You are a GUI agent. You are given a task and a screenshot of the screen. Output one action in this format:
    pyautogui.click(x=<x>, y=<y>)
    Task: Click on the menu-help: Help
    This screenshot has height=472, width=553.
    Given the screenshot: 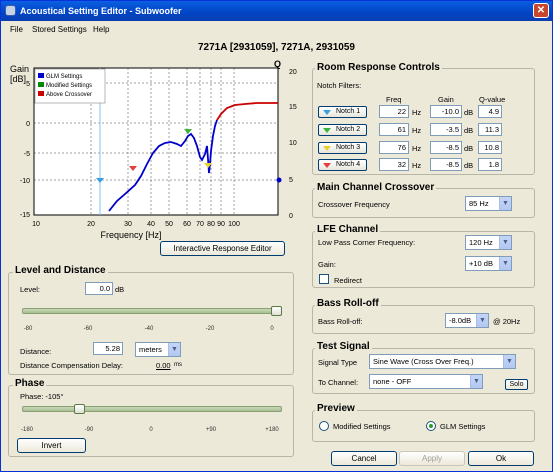 What is the action you would take?
    pyautogui.click(x=101, y=29)
    